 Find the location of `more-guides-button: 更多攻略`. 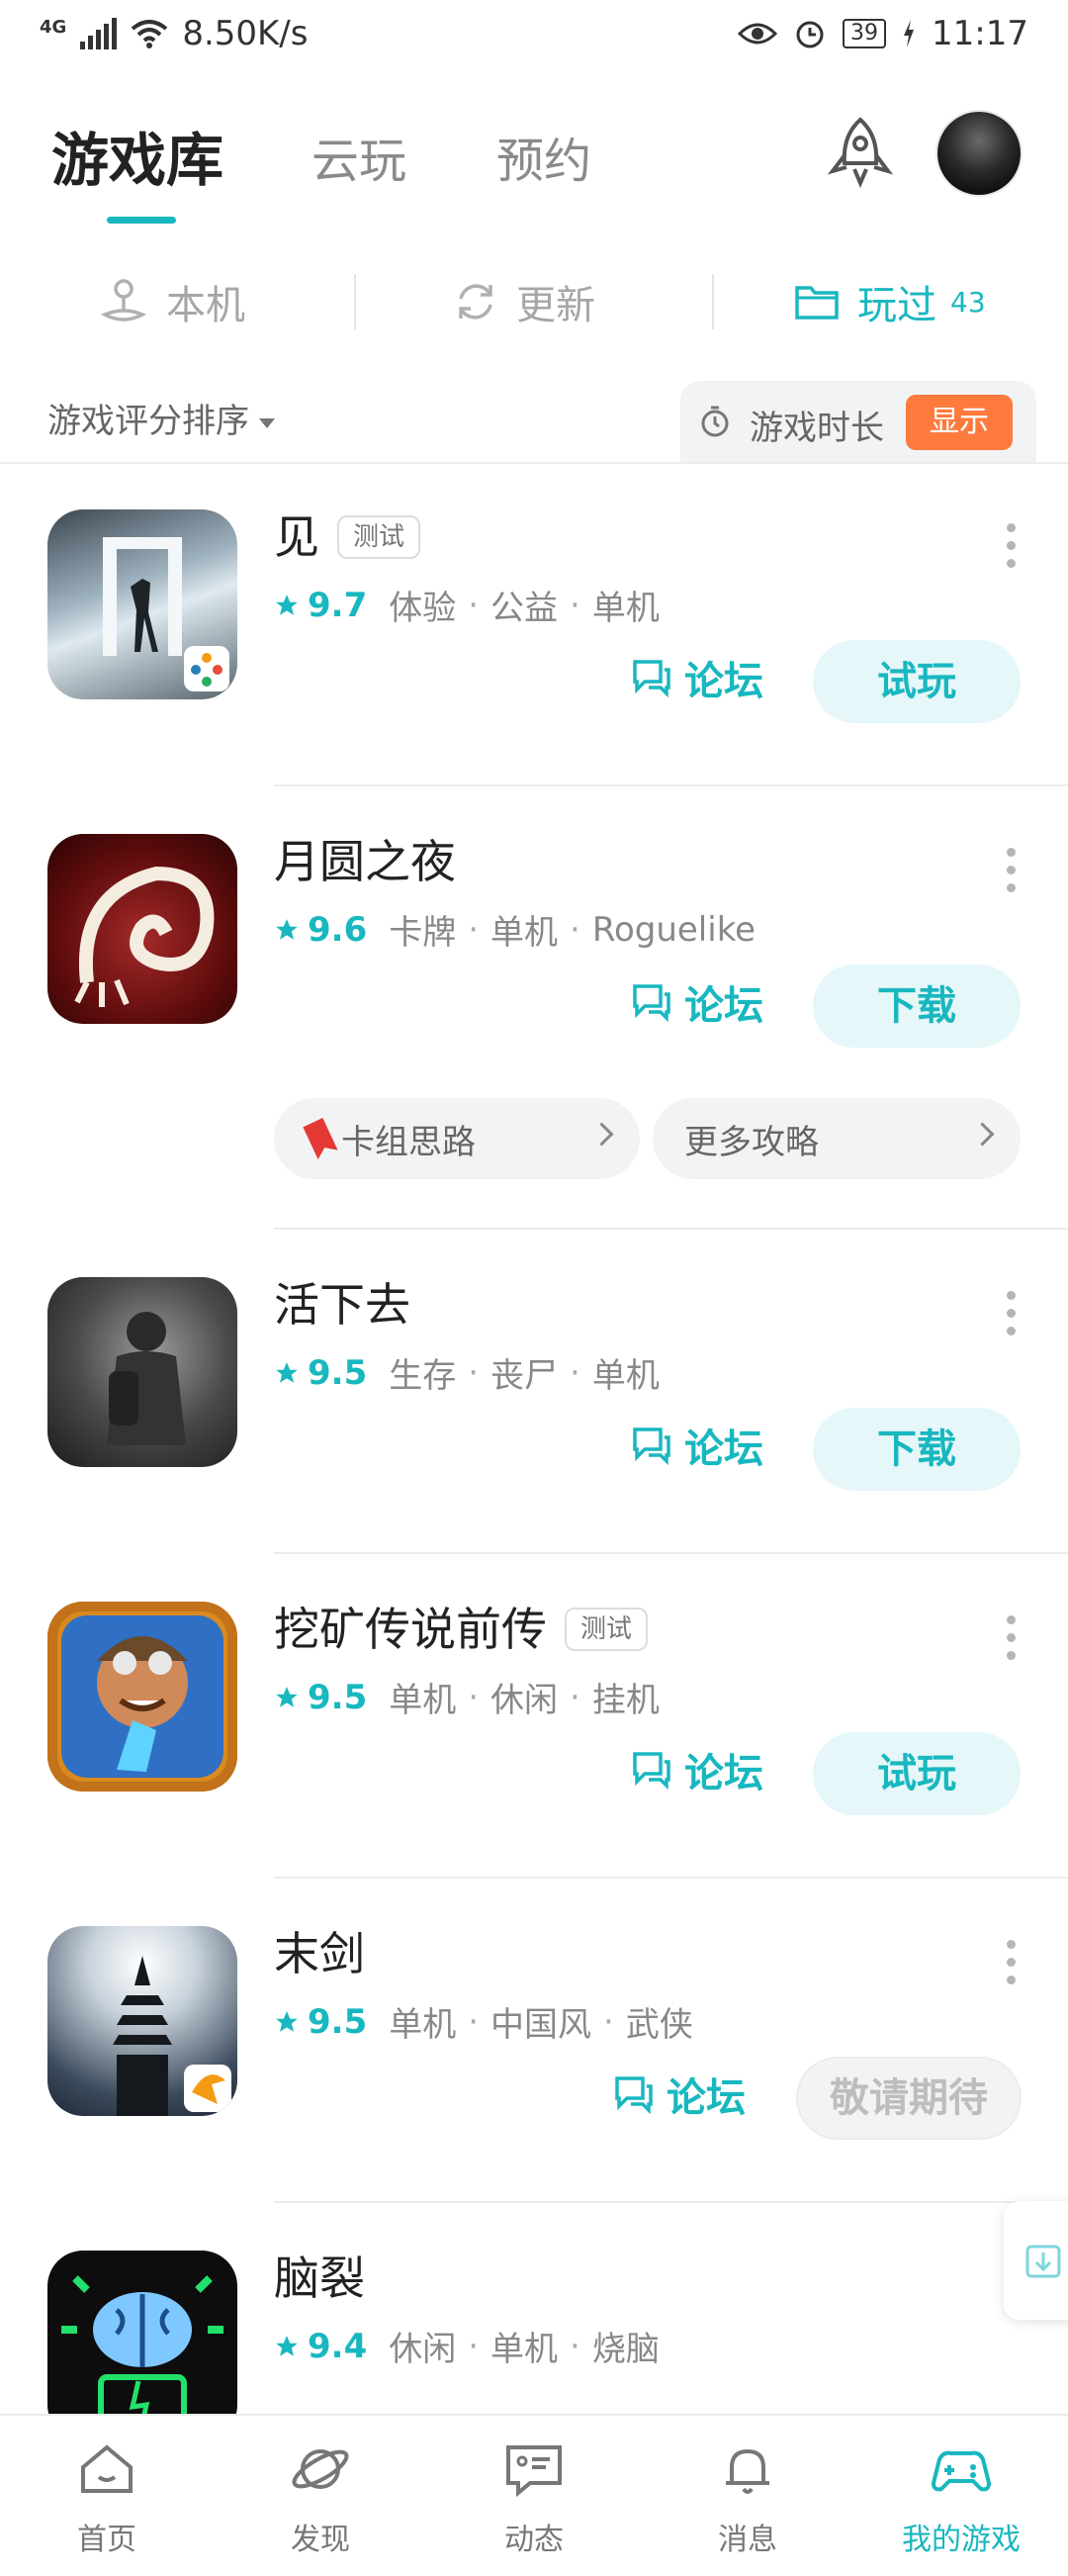

more-guides-button: 更多攻略 is located at coordinates (837, 1138).